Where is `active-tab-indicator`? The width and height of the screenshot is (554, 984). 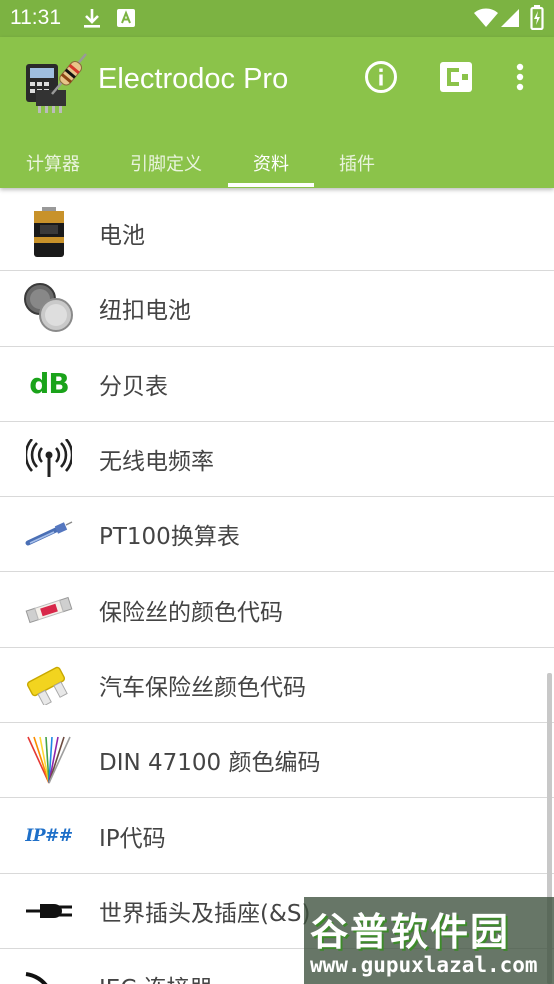
active-tab-indicator is located at coordinates (271, 185).